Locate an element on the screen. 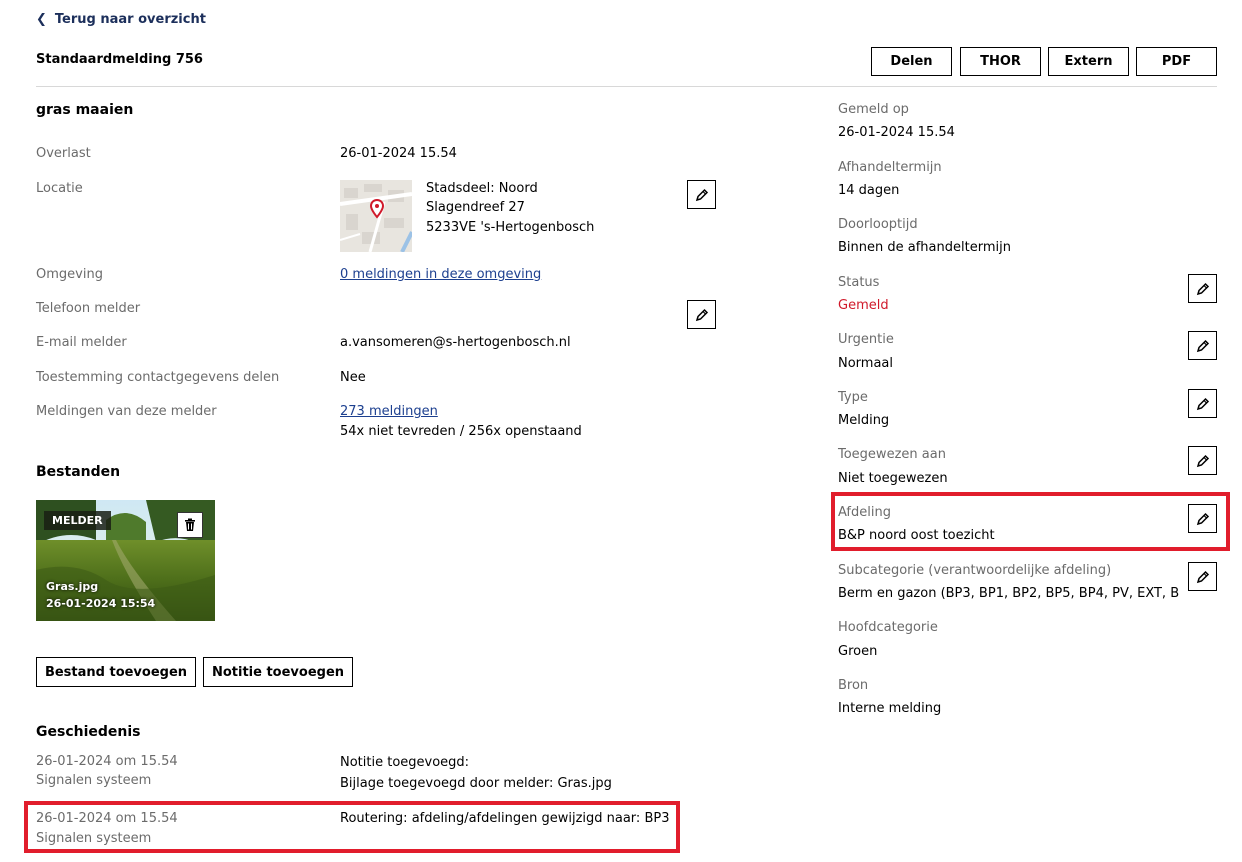 This screenshot has width=1242, height=862. omgeving-label: Omgeving is located at coordinates (69, 274).